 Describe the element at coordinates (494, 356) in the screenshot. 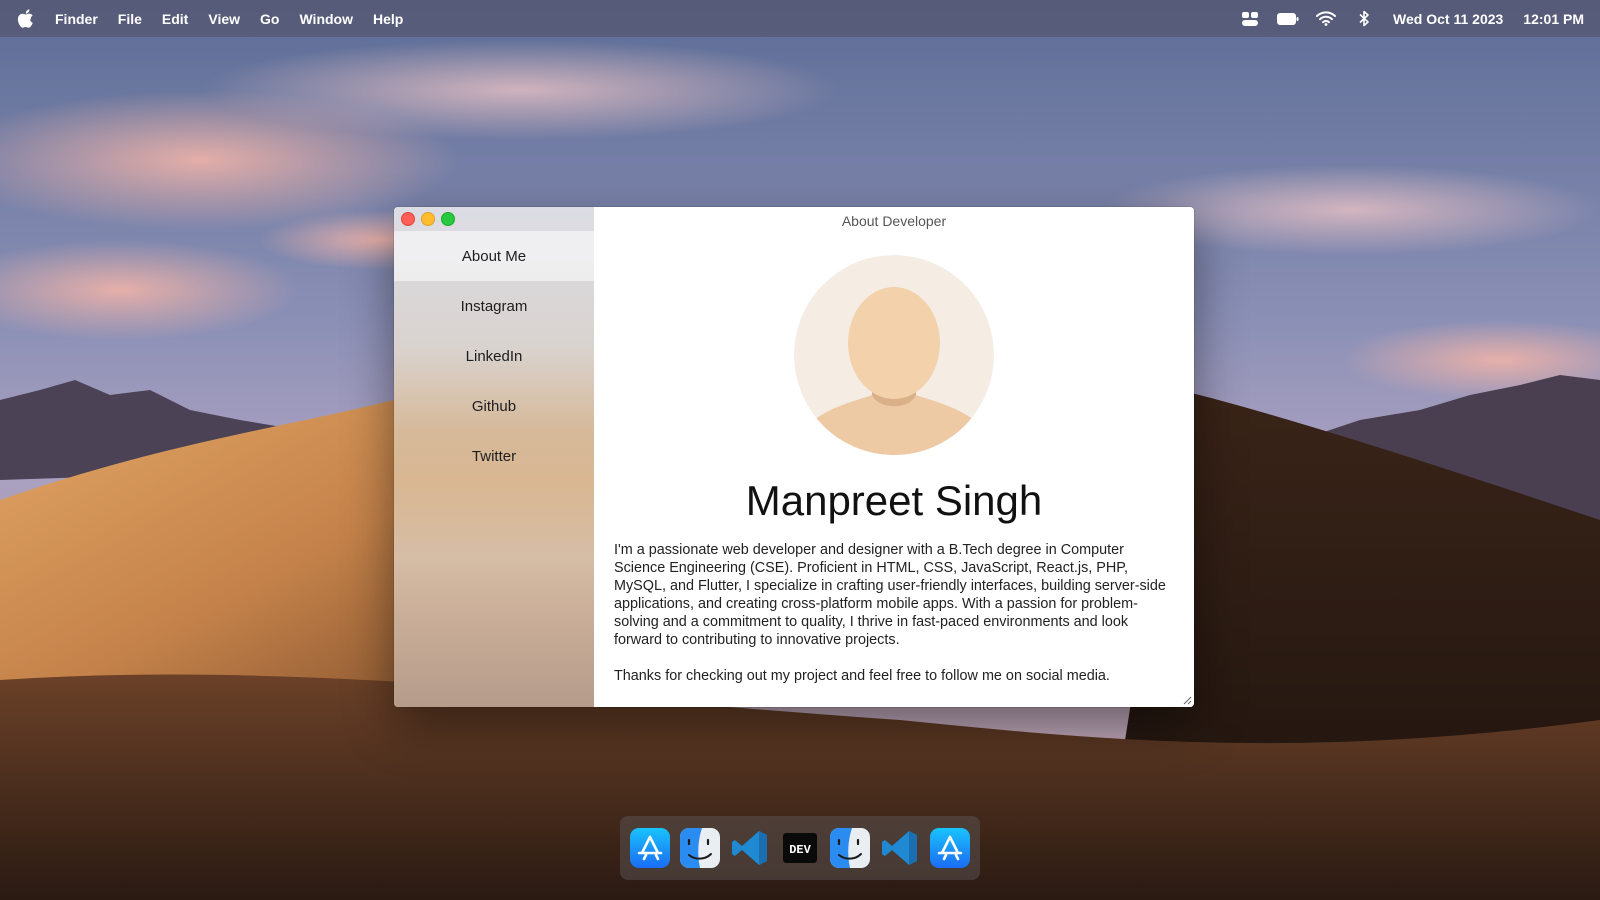

I see `sidebar-item-linkedin: LinkedIn` at that location.